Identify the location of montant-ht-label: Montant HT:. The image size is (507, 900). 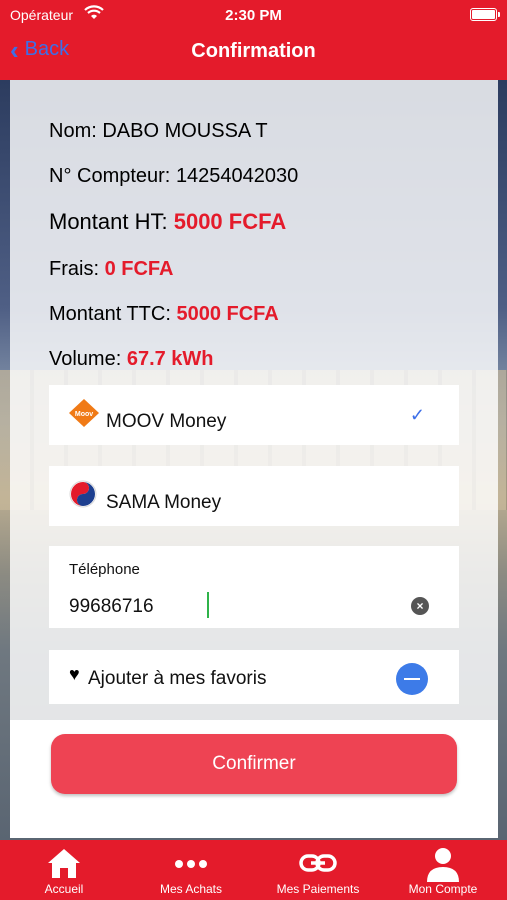
(111, 221).